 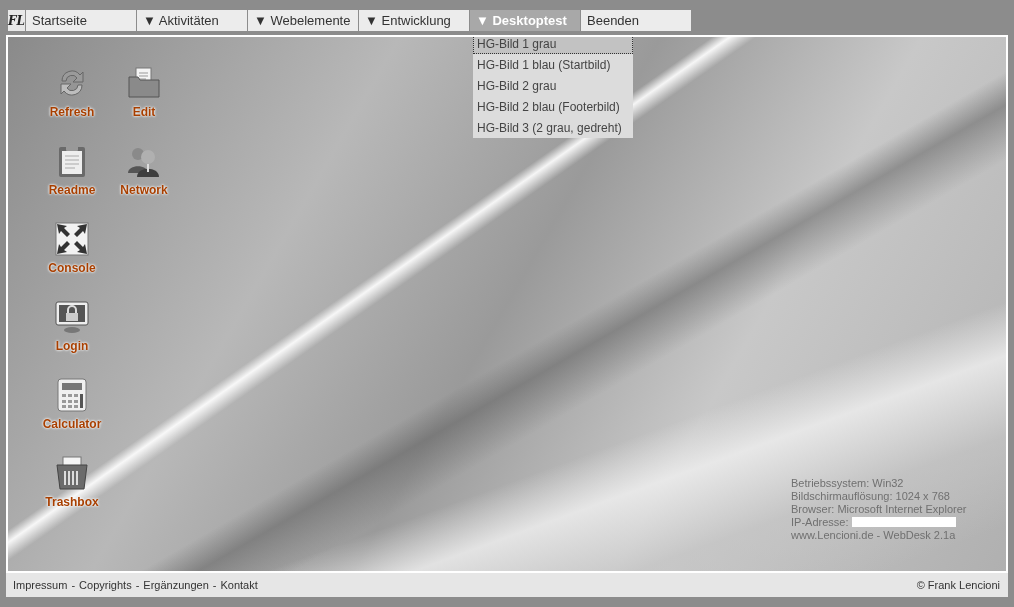 I want to click on copyright-text: © Frank Lencioni, so click(x=958, y=585).